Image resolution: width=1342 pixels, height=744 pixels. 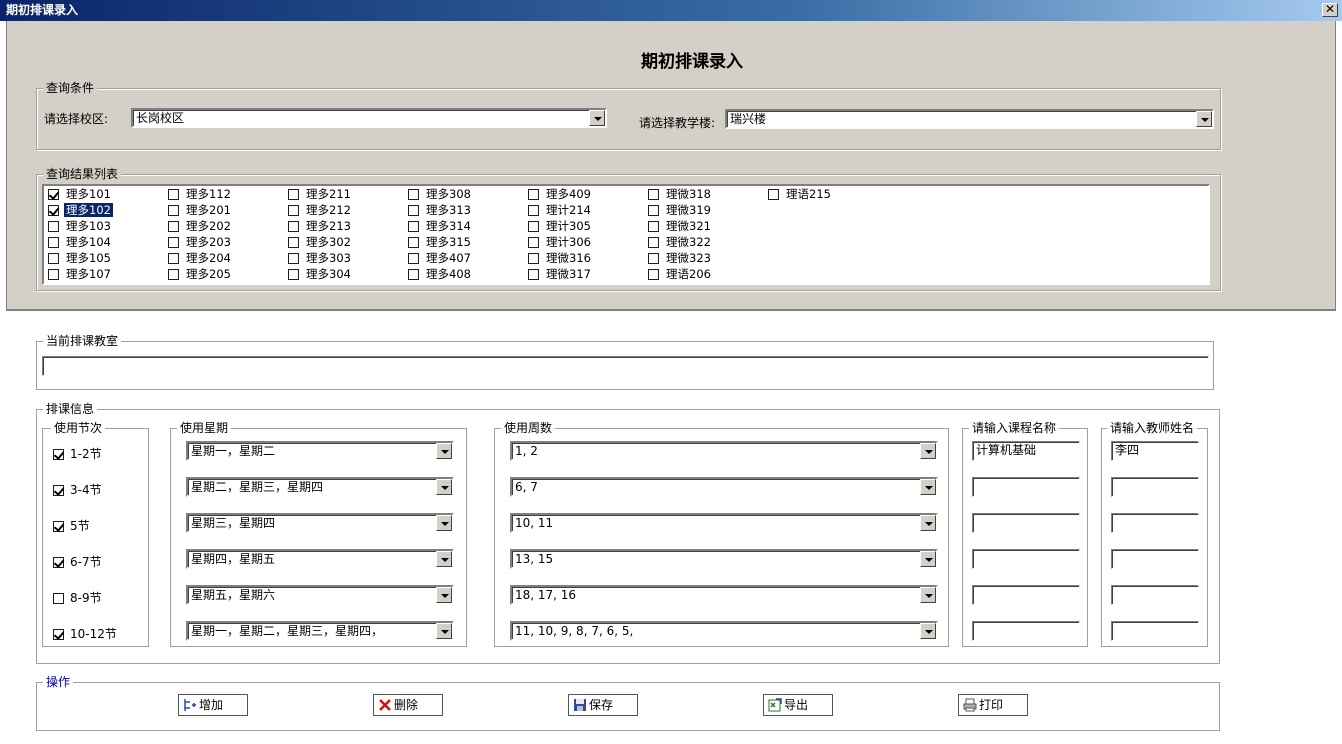 I want to click on campus-select: 长岗校区, so click(x=369, y=118).